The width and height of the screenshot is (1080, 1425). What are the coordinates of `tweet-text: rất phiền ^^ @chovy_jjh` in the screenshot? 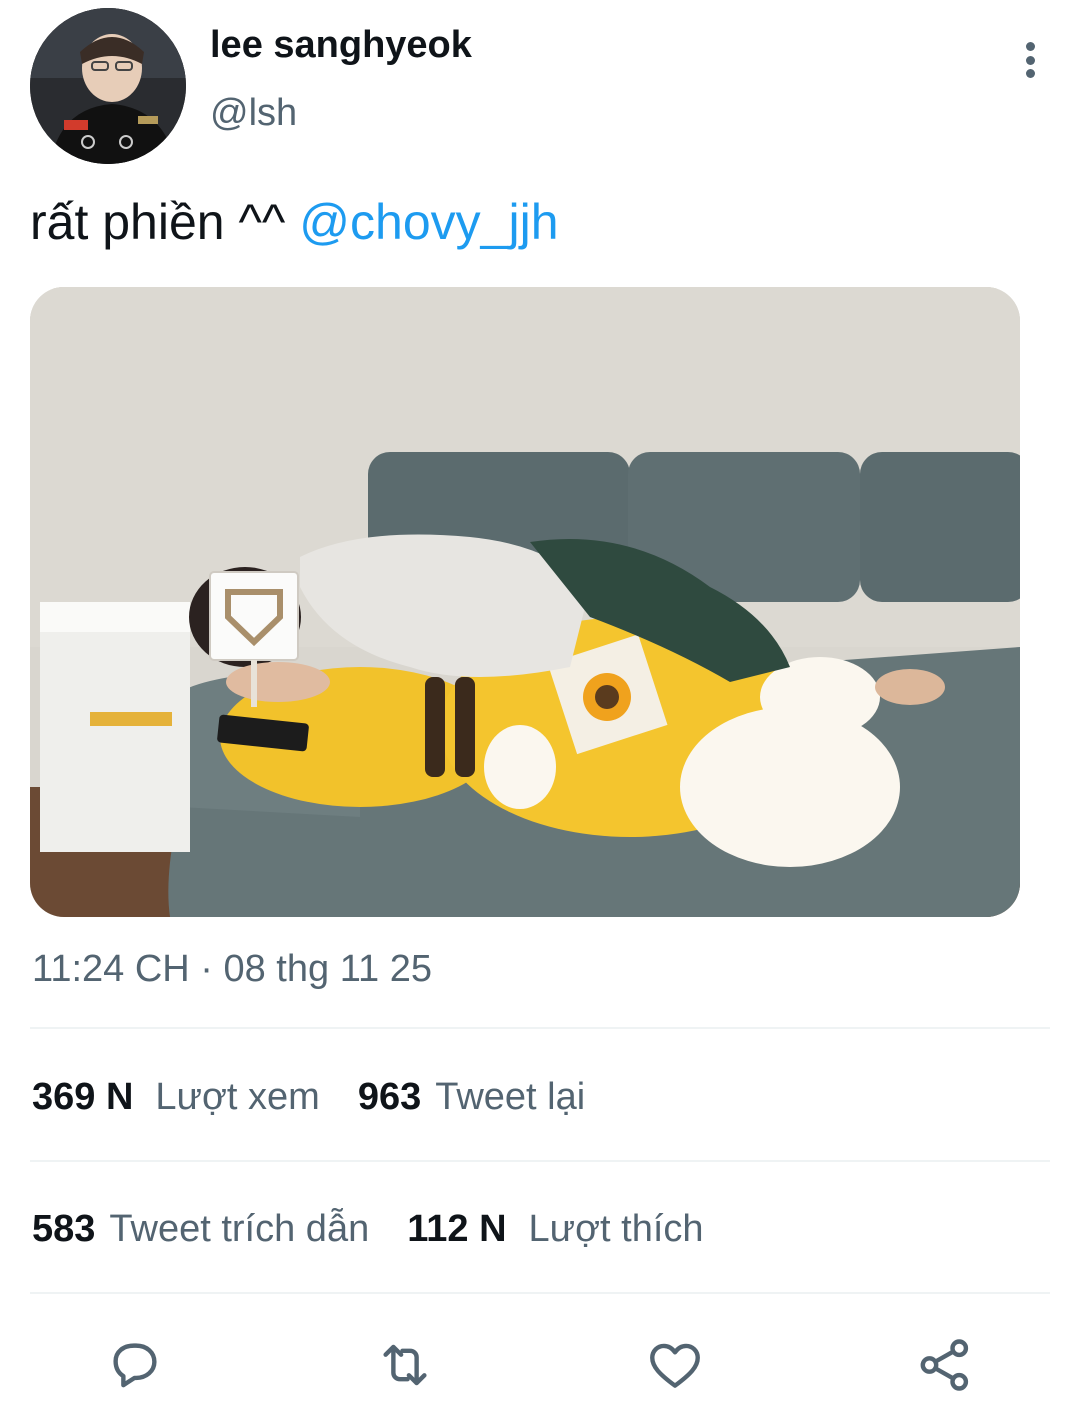 It's located at (294, 222).